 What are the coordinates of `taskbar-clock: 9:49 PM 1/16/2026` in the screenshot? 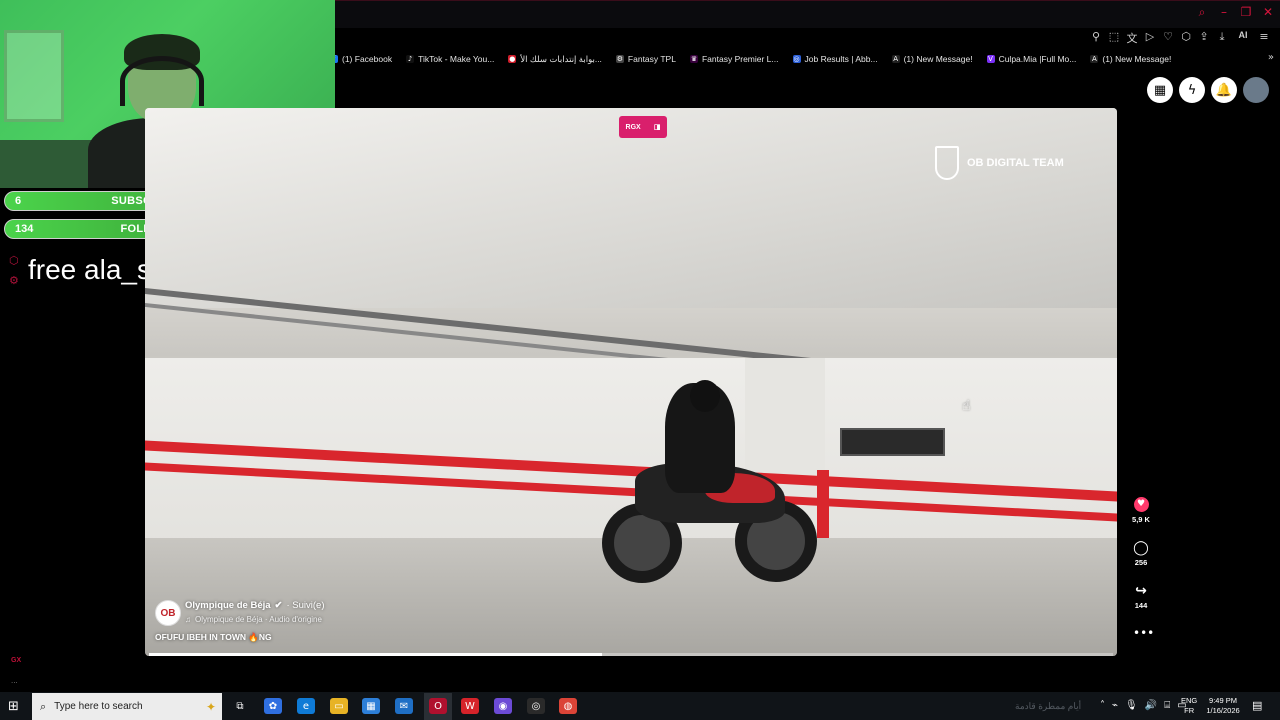 It's located at (1223, 706).